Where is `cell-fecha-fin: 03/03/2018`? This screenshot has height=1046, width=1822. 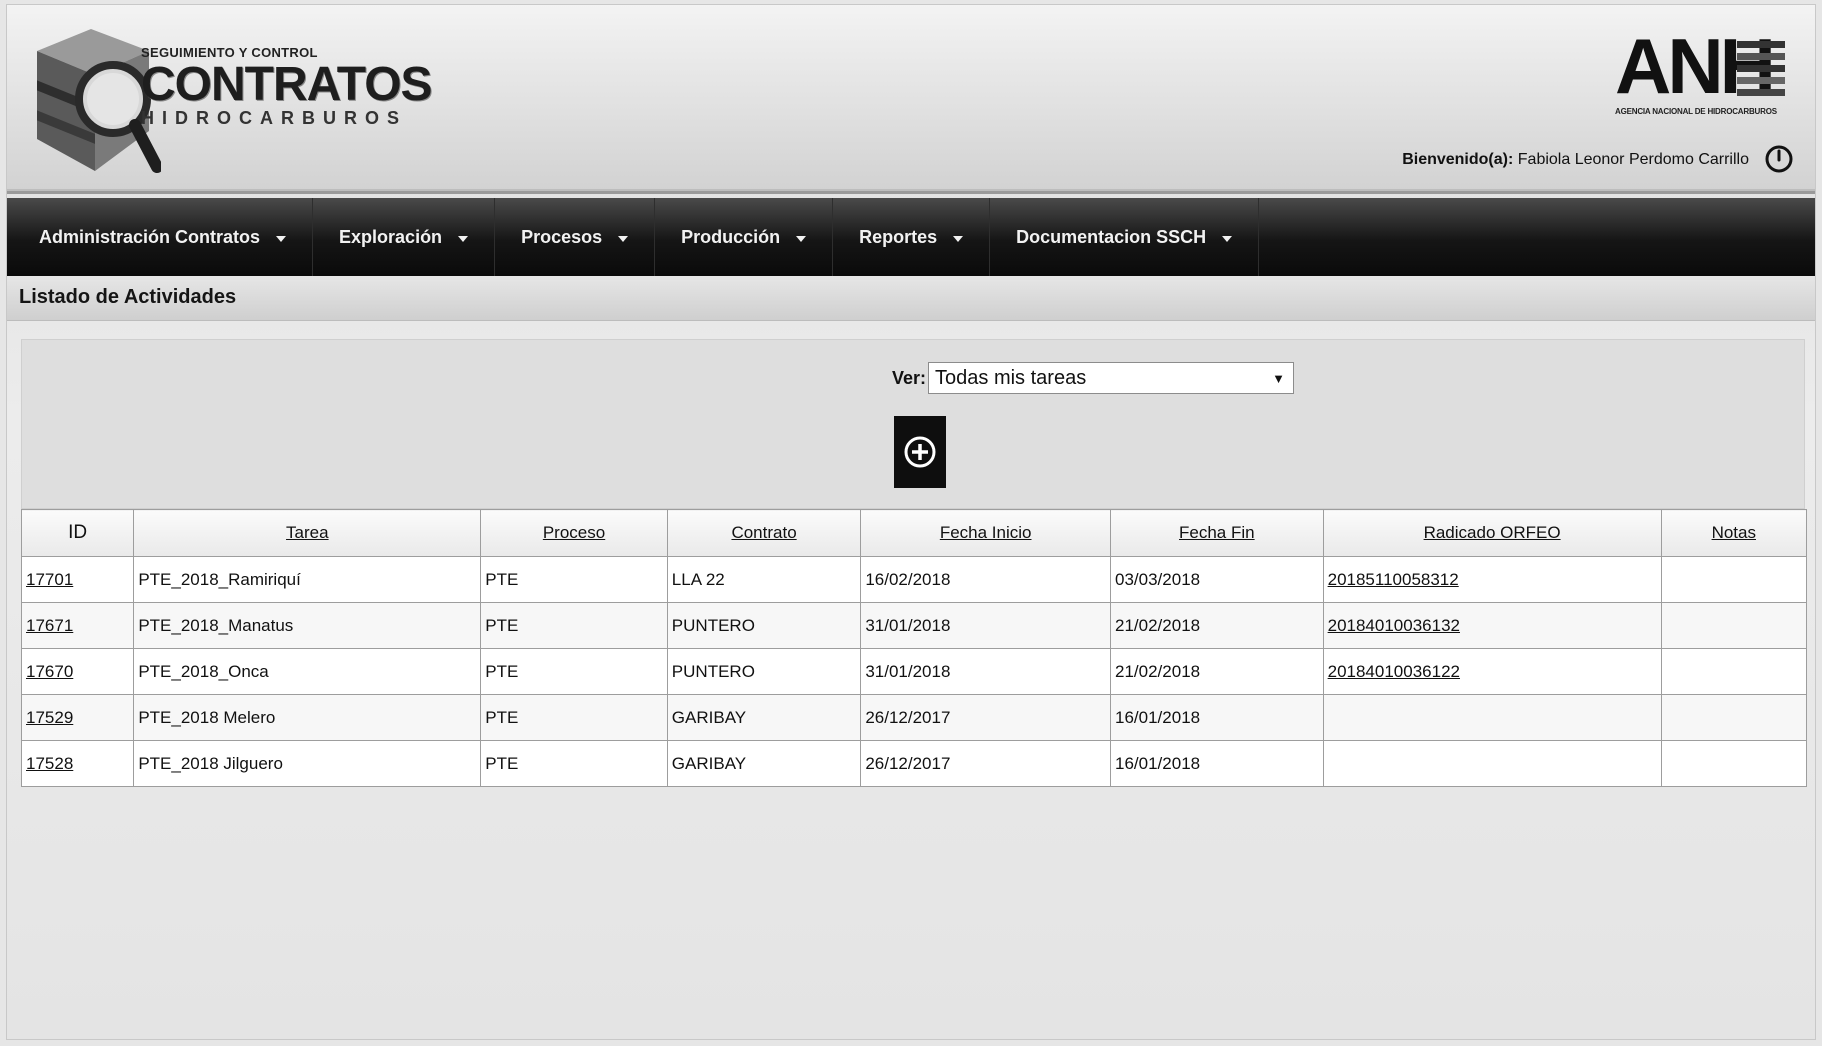
cell-fecha-fin: 03/03/2018 is located at coordinates (1217, 579).